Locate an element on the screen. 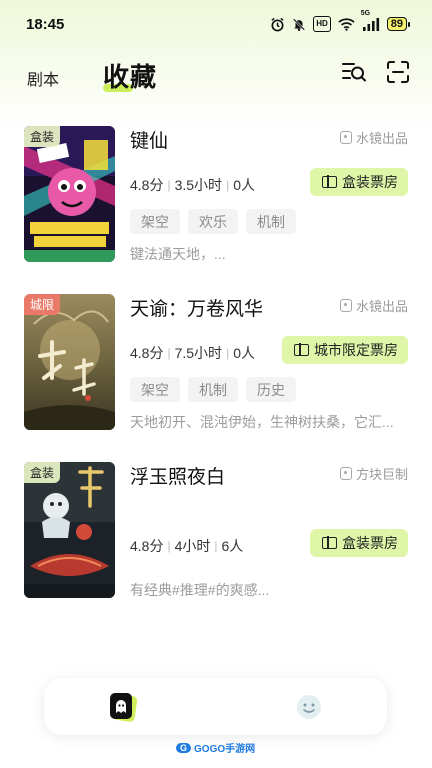 The image size is (432, 768). tag: 欢乐 is located at coordinates (213, 221).